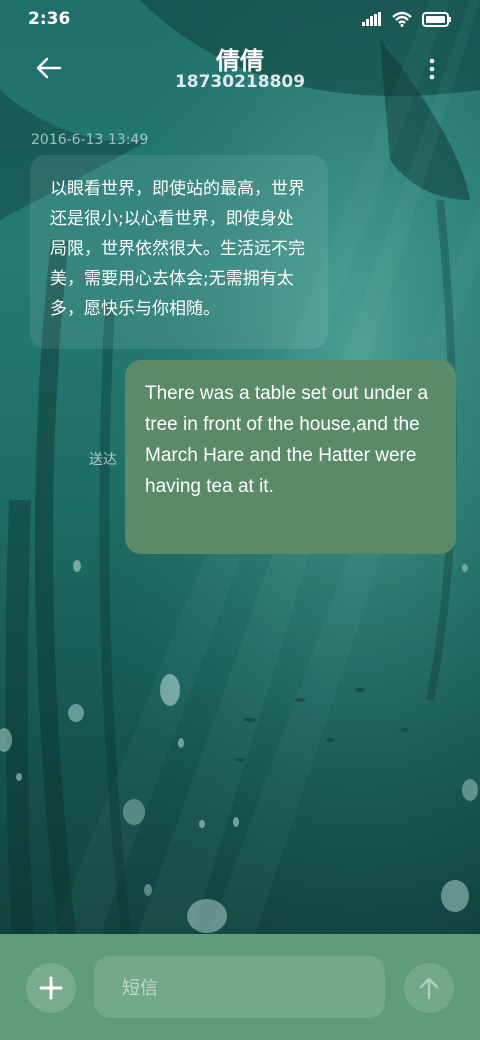 This screenshot has width=480, height=1040. Describe the element at coordinates (240, 82) in the screenshot. I see `contact-number: 18730218809` at that location.